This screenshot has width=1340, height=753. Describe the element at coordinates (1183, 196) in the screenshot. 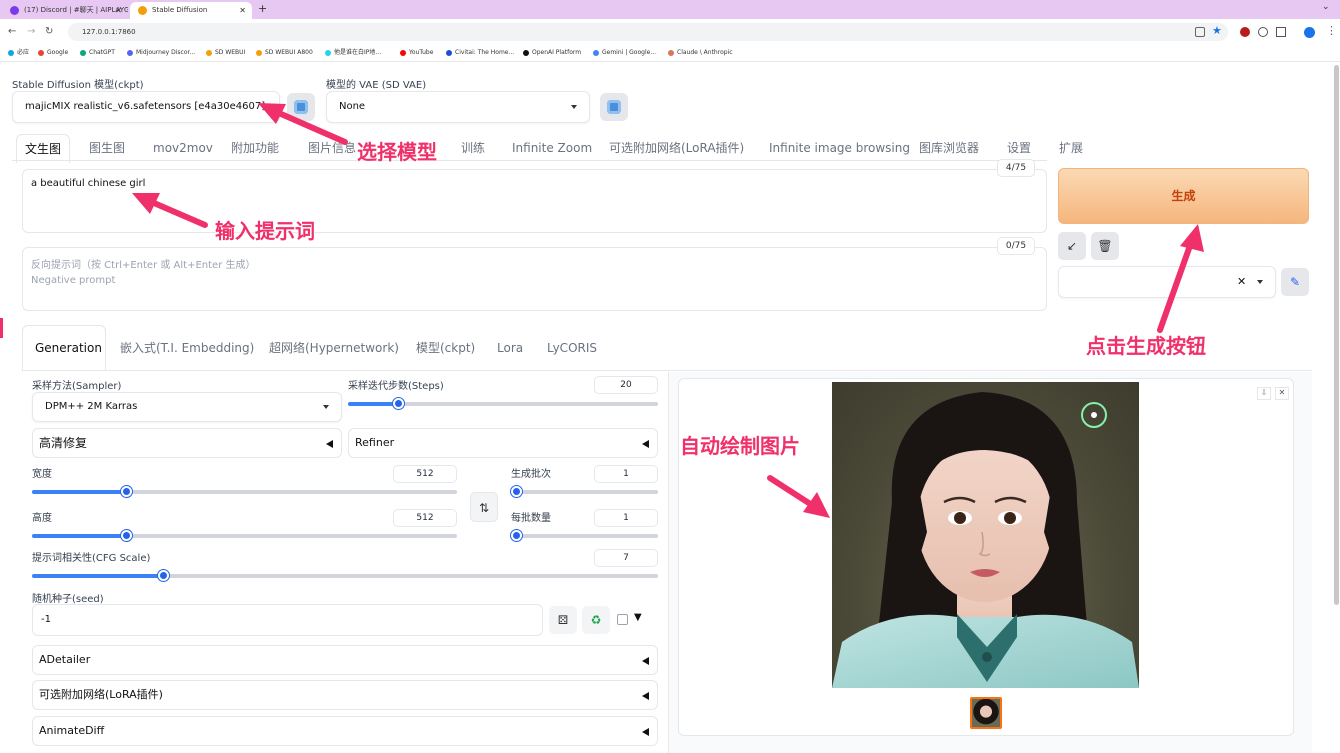

I see `generate-button: 生成` at that location.